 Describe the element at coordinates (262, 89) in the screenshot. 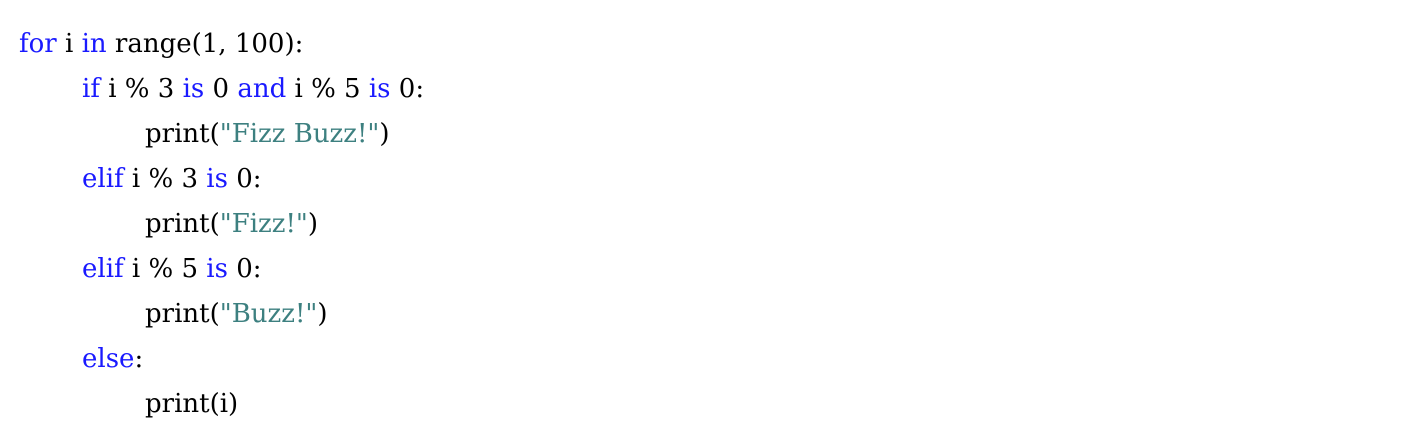

I see `code-keyword: and` at that location.